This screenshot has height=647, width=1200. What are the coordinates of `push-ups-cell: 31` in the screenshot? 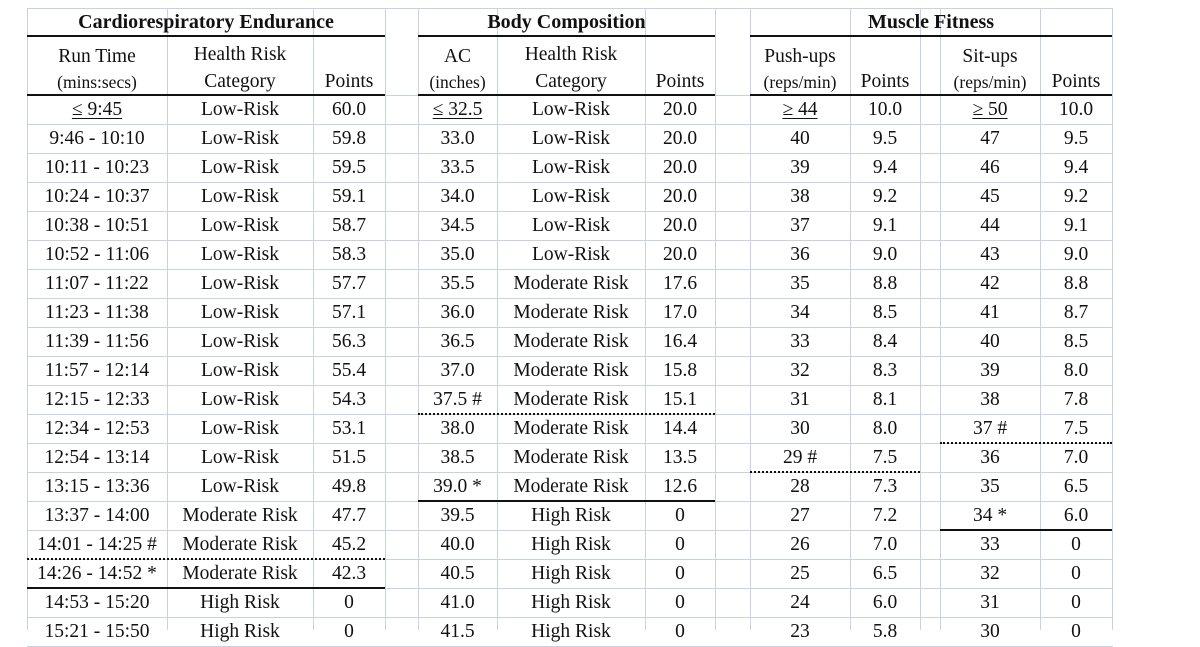 It's located at (800, 399).